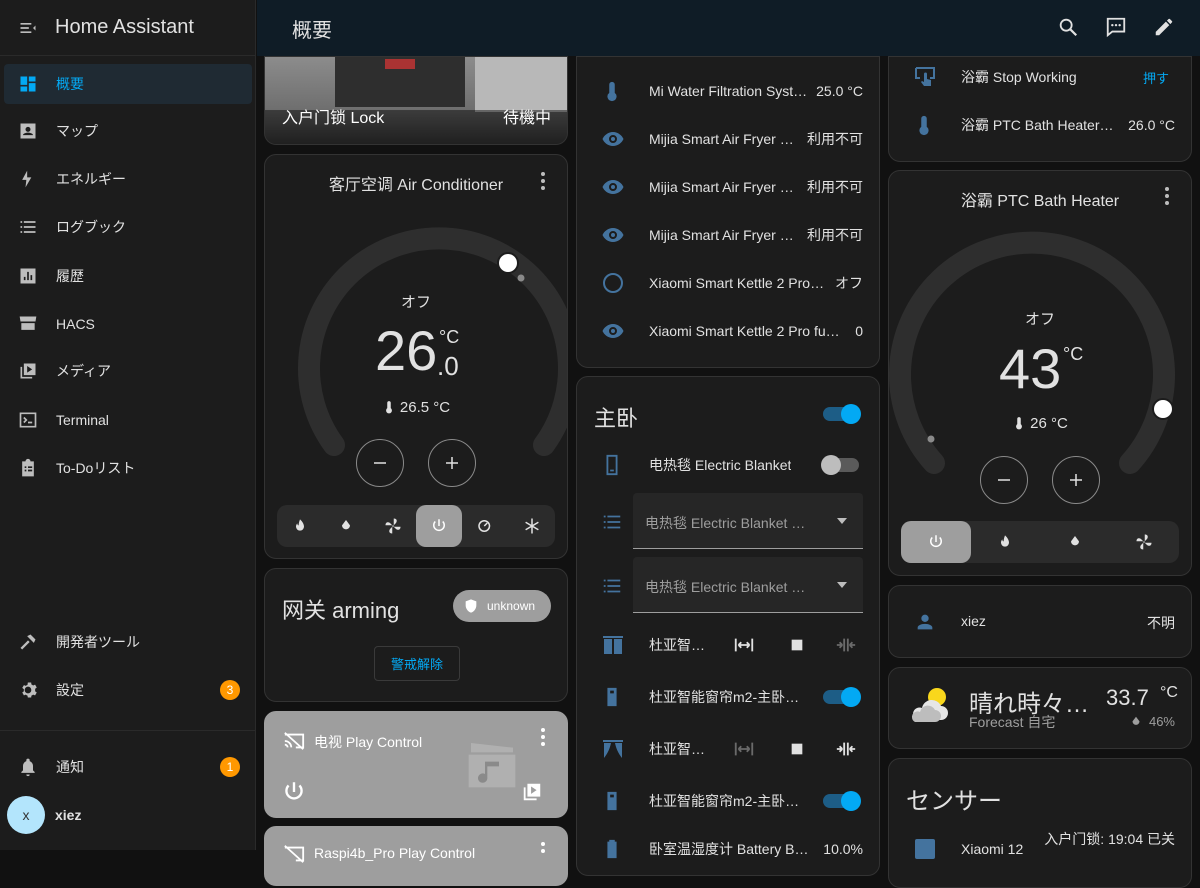 The width and height of the screenshot is (1200, 888). Describe the element at coordinates (449, 337) in the screenshot. I see `ac-target-unit: °C` at that location.